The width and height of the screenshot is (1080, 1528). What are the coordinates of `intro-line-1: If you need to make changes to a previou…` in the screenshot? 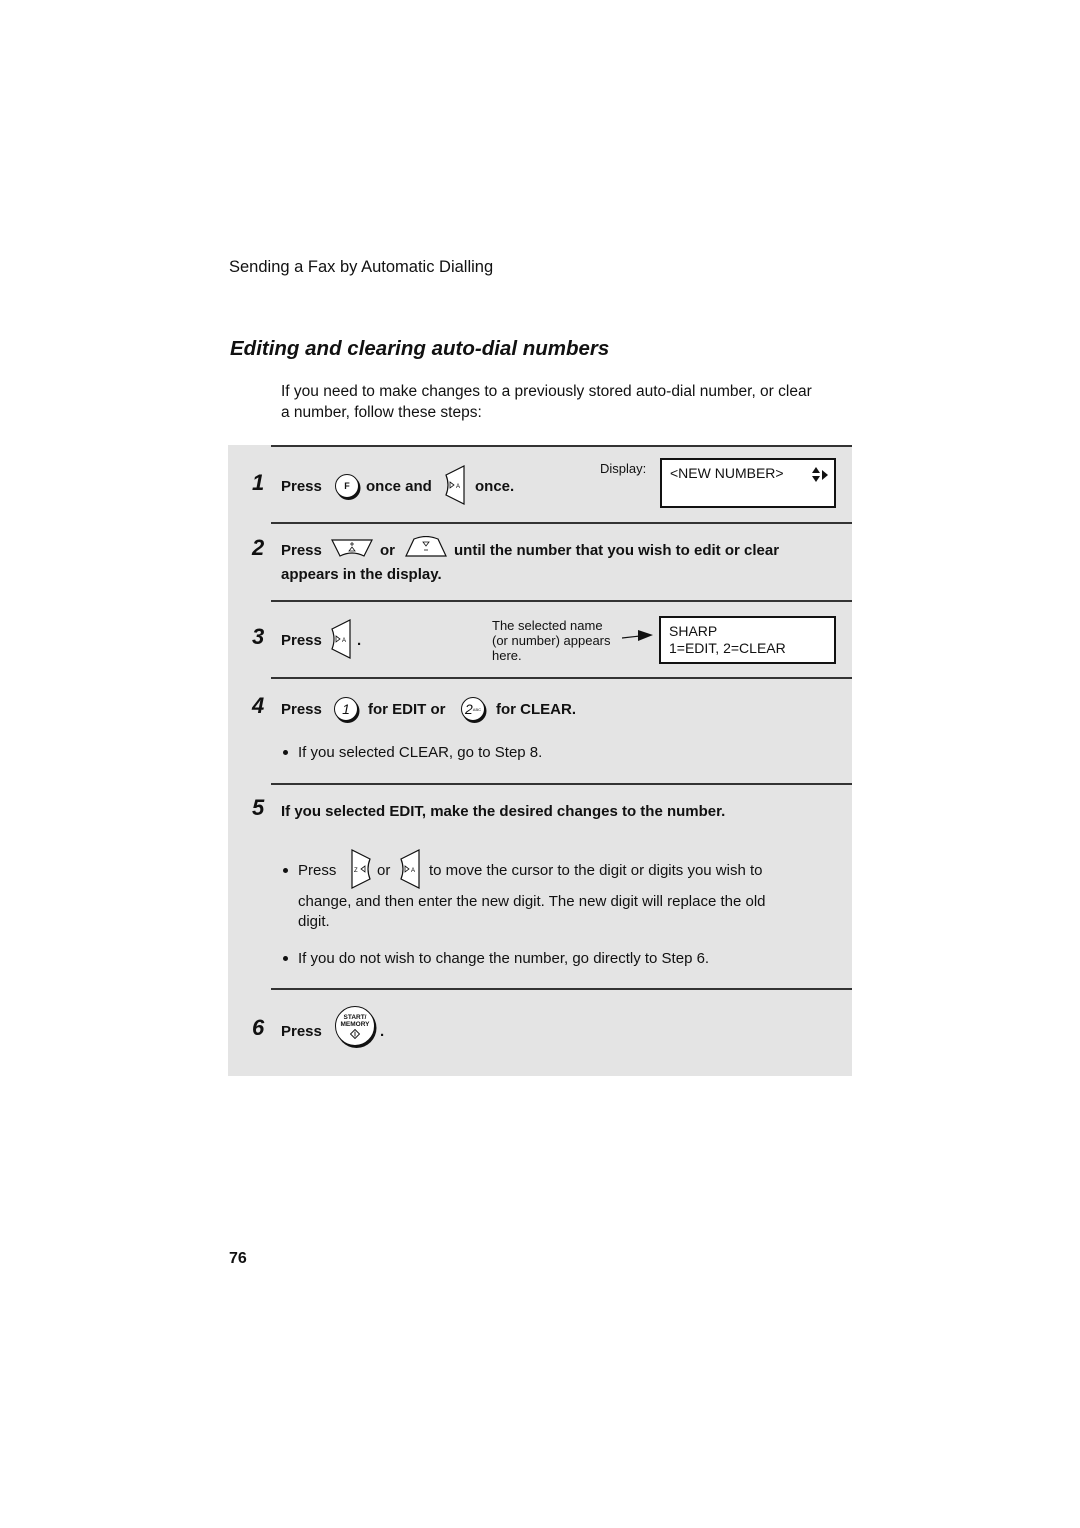 It's located at (546, 391).